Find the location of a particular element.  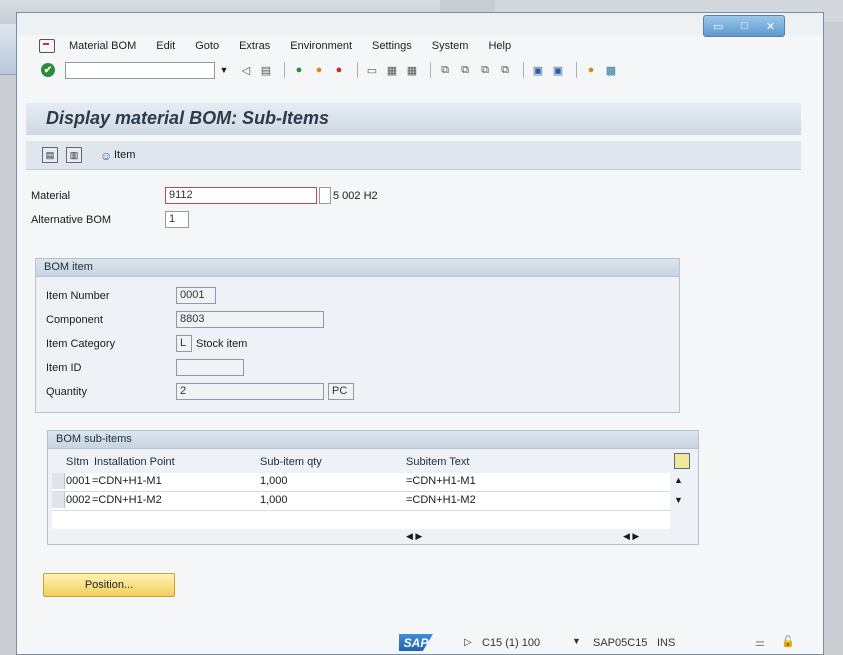

next-page-icon: ⧉ is located at coordinates (485, 70).